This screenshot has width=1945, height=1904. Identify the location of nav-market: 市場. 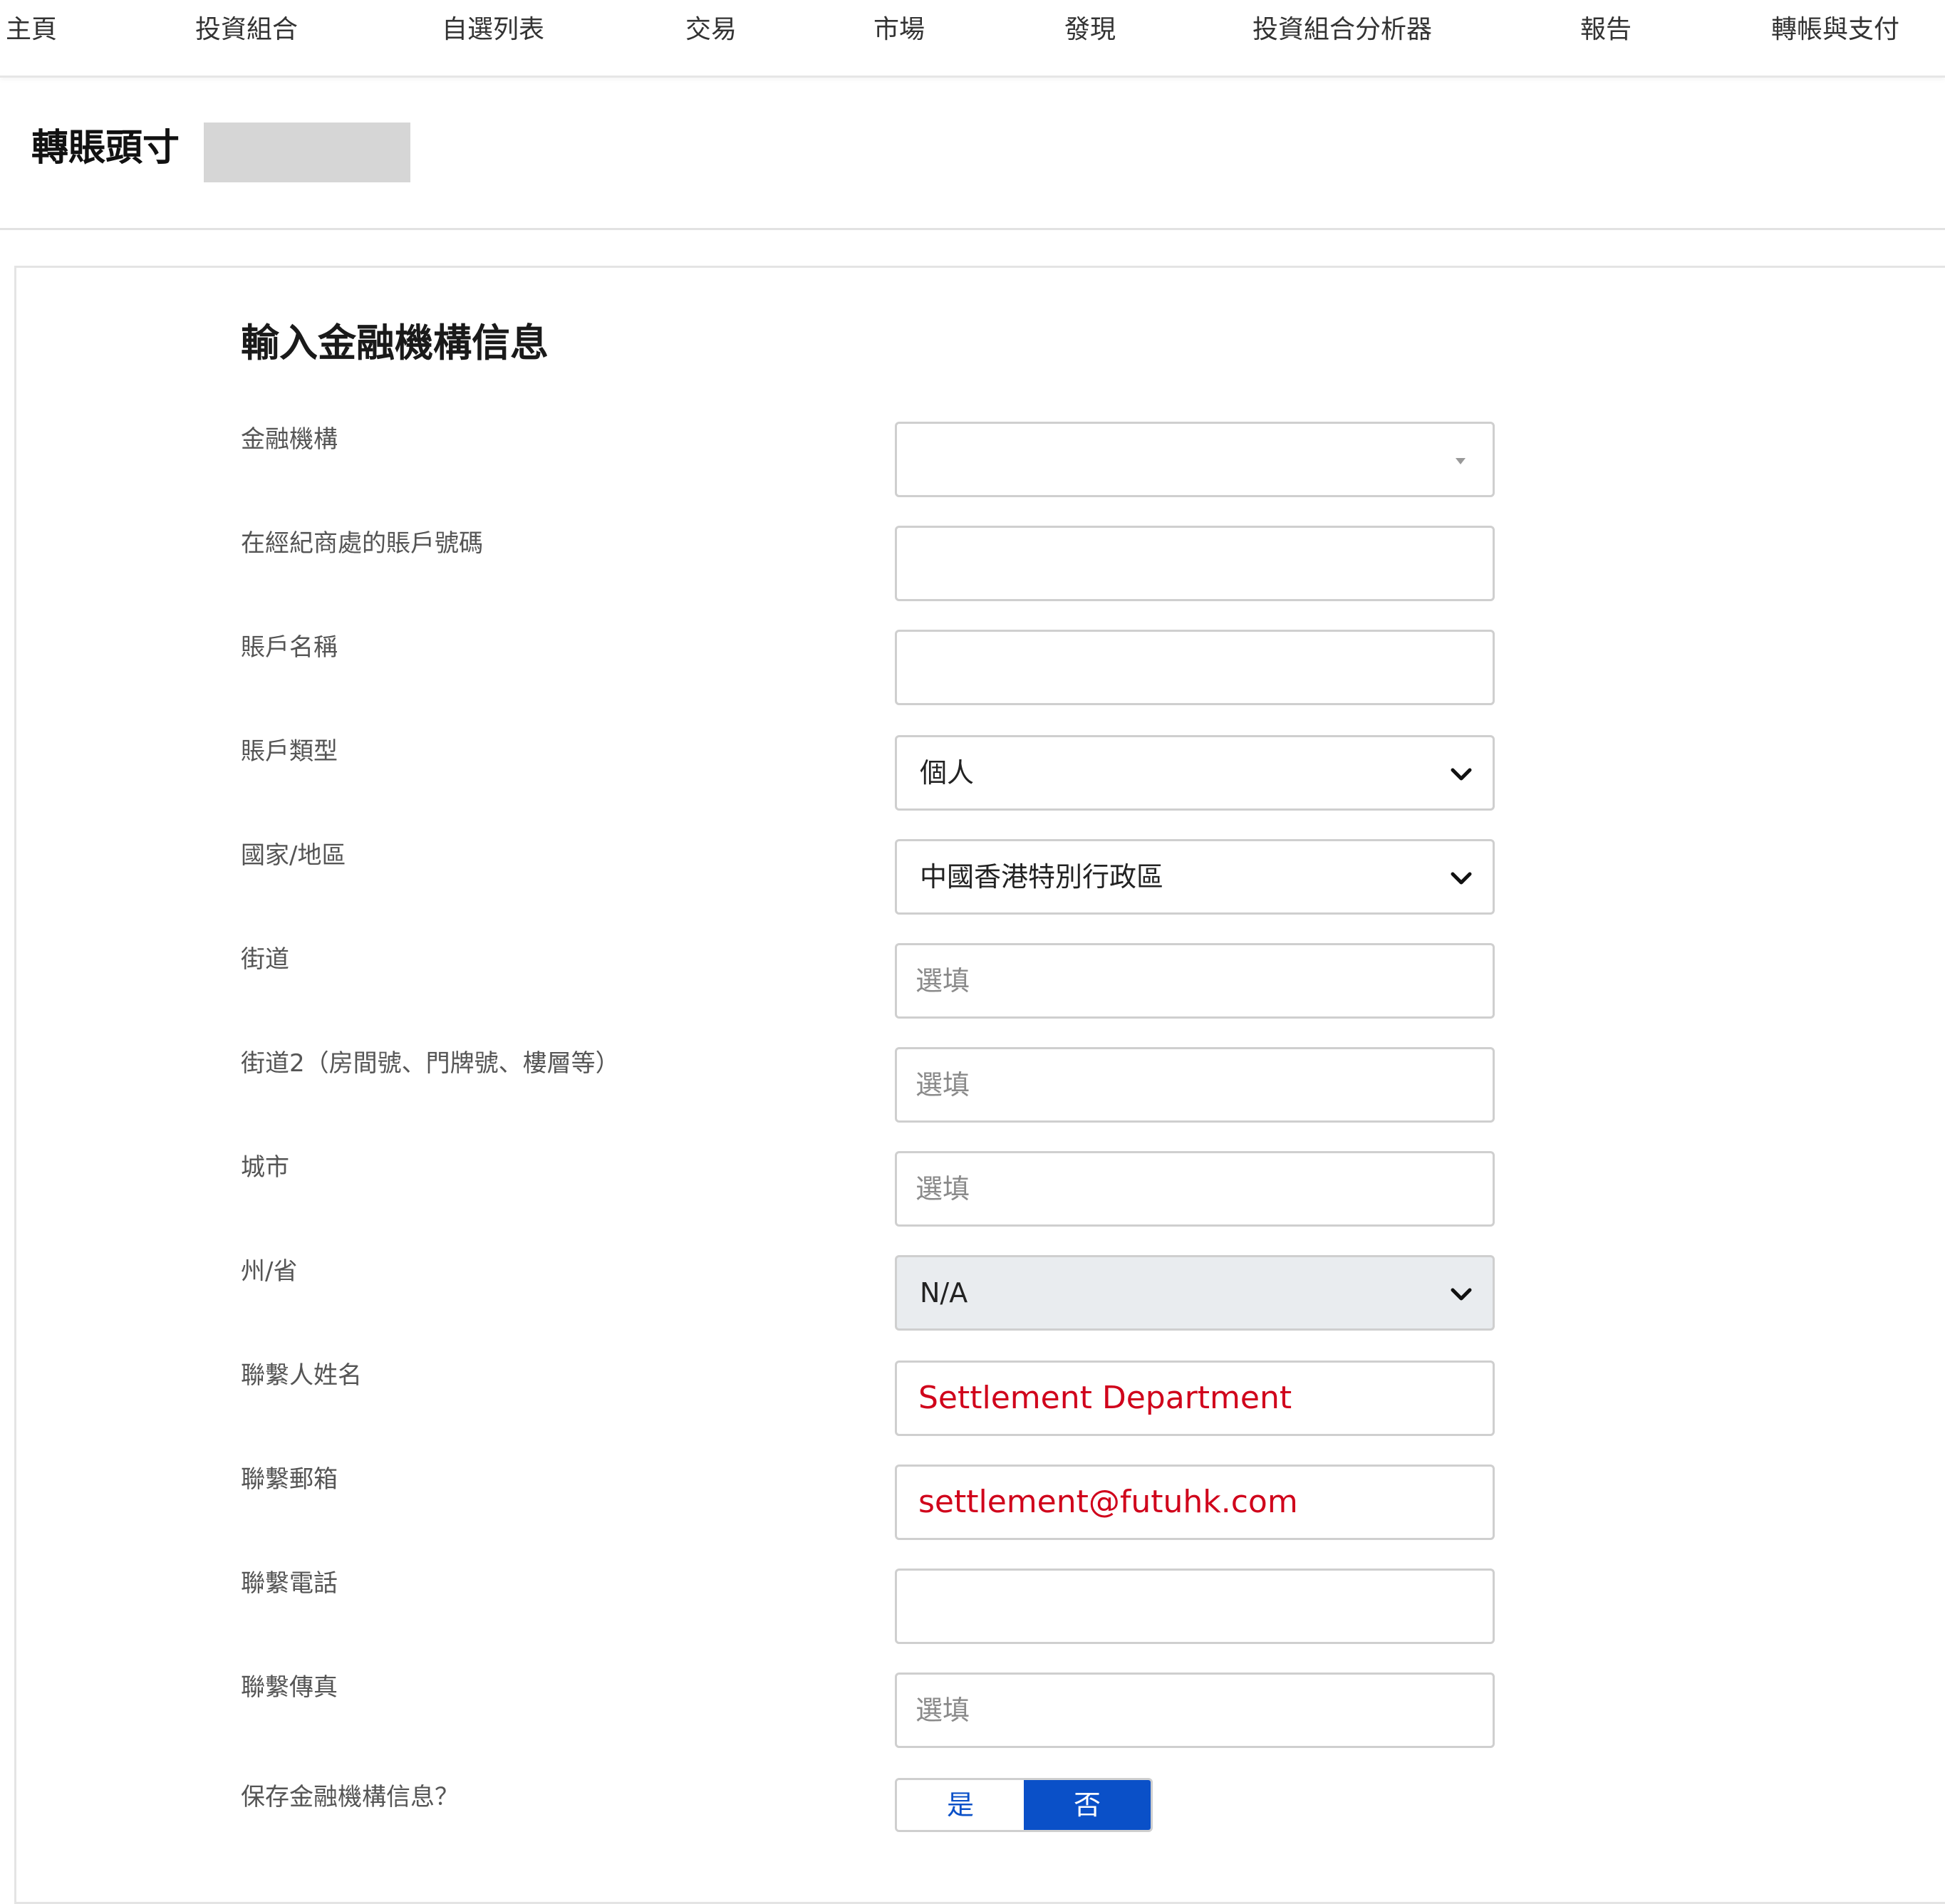
(899, 30).